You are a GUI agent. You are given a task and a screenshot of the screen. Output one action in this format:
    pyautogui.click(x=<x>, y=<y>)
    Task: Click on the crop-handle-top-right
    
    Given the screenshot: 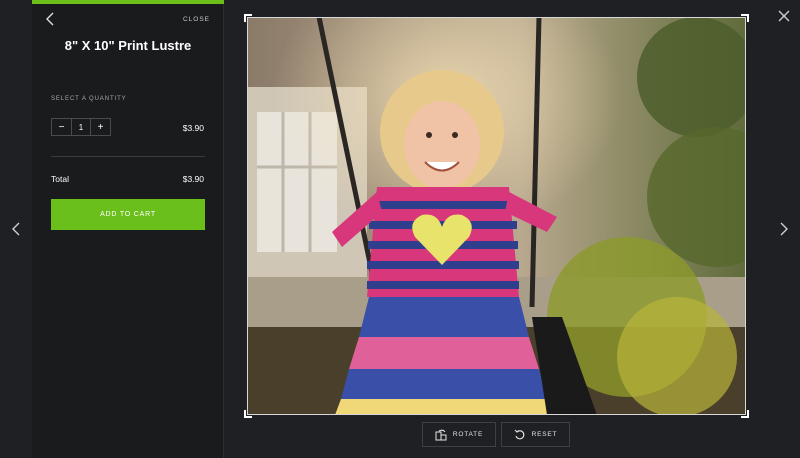 What is the action you would take?
    pyautogui.click(x=745, y=18)
    